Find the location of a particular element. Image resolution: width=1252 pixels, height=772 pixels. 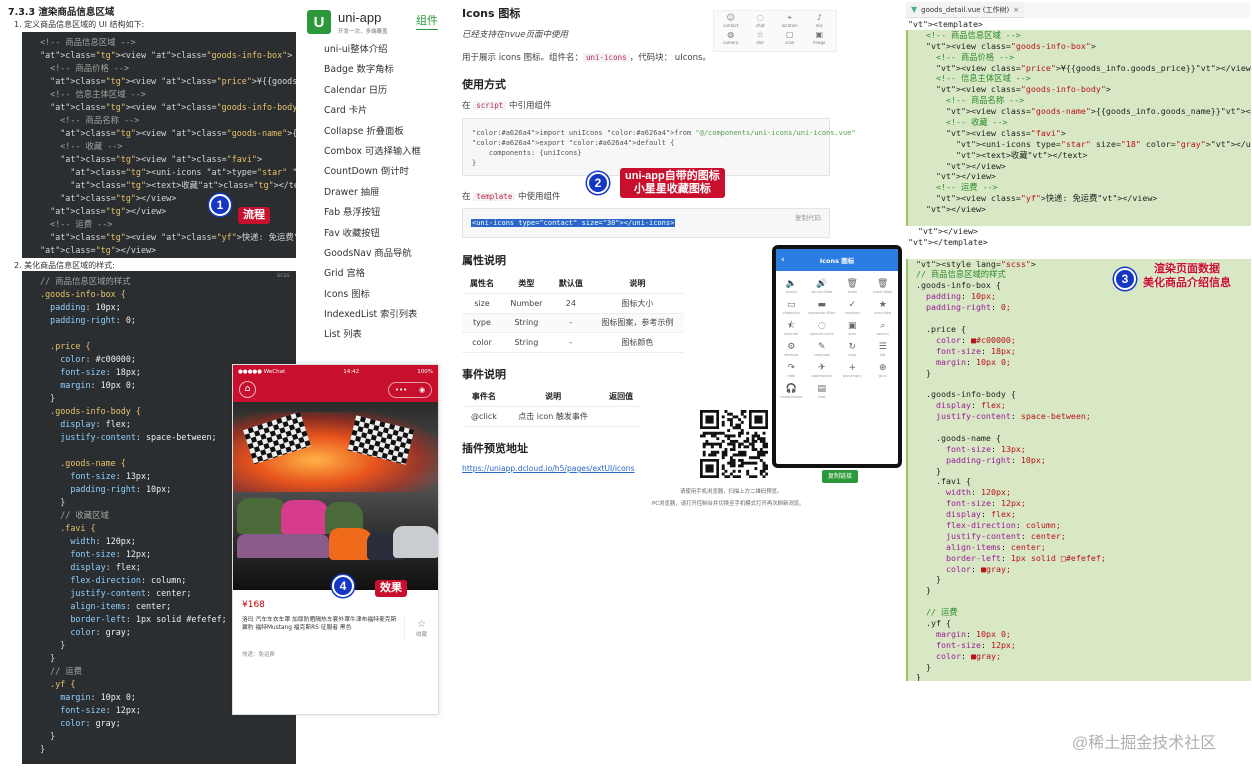

table-cell: - is located at coordinates (570, 342).